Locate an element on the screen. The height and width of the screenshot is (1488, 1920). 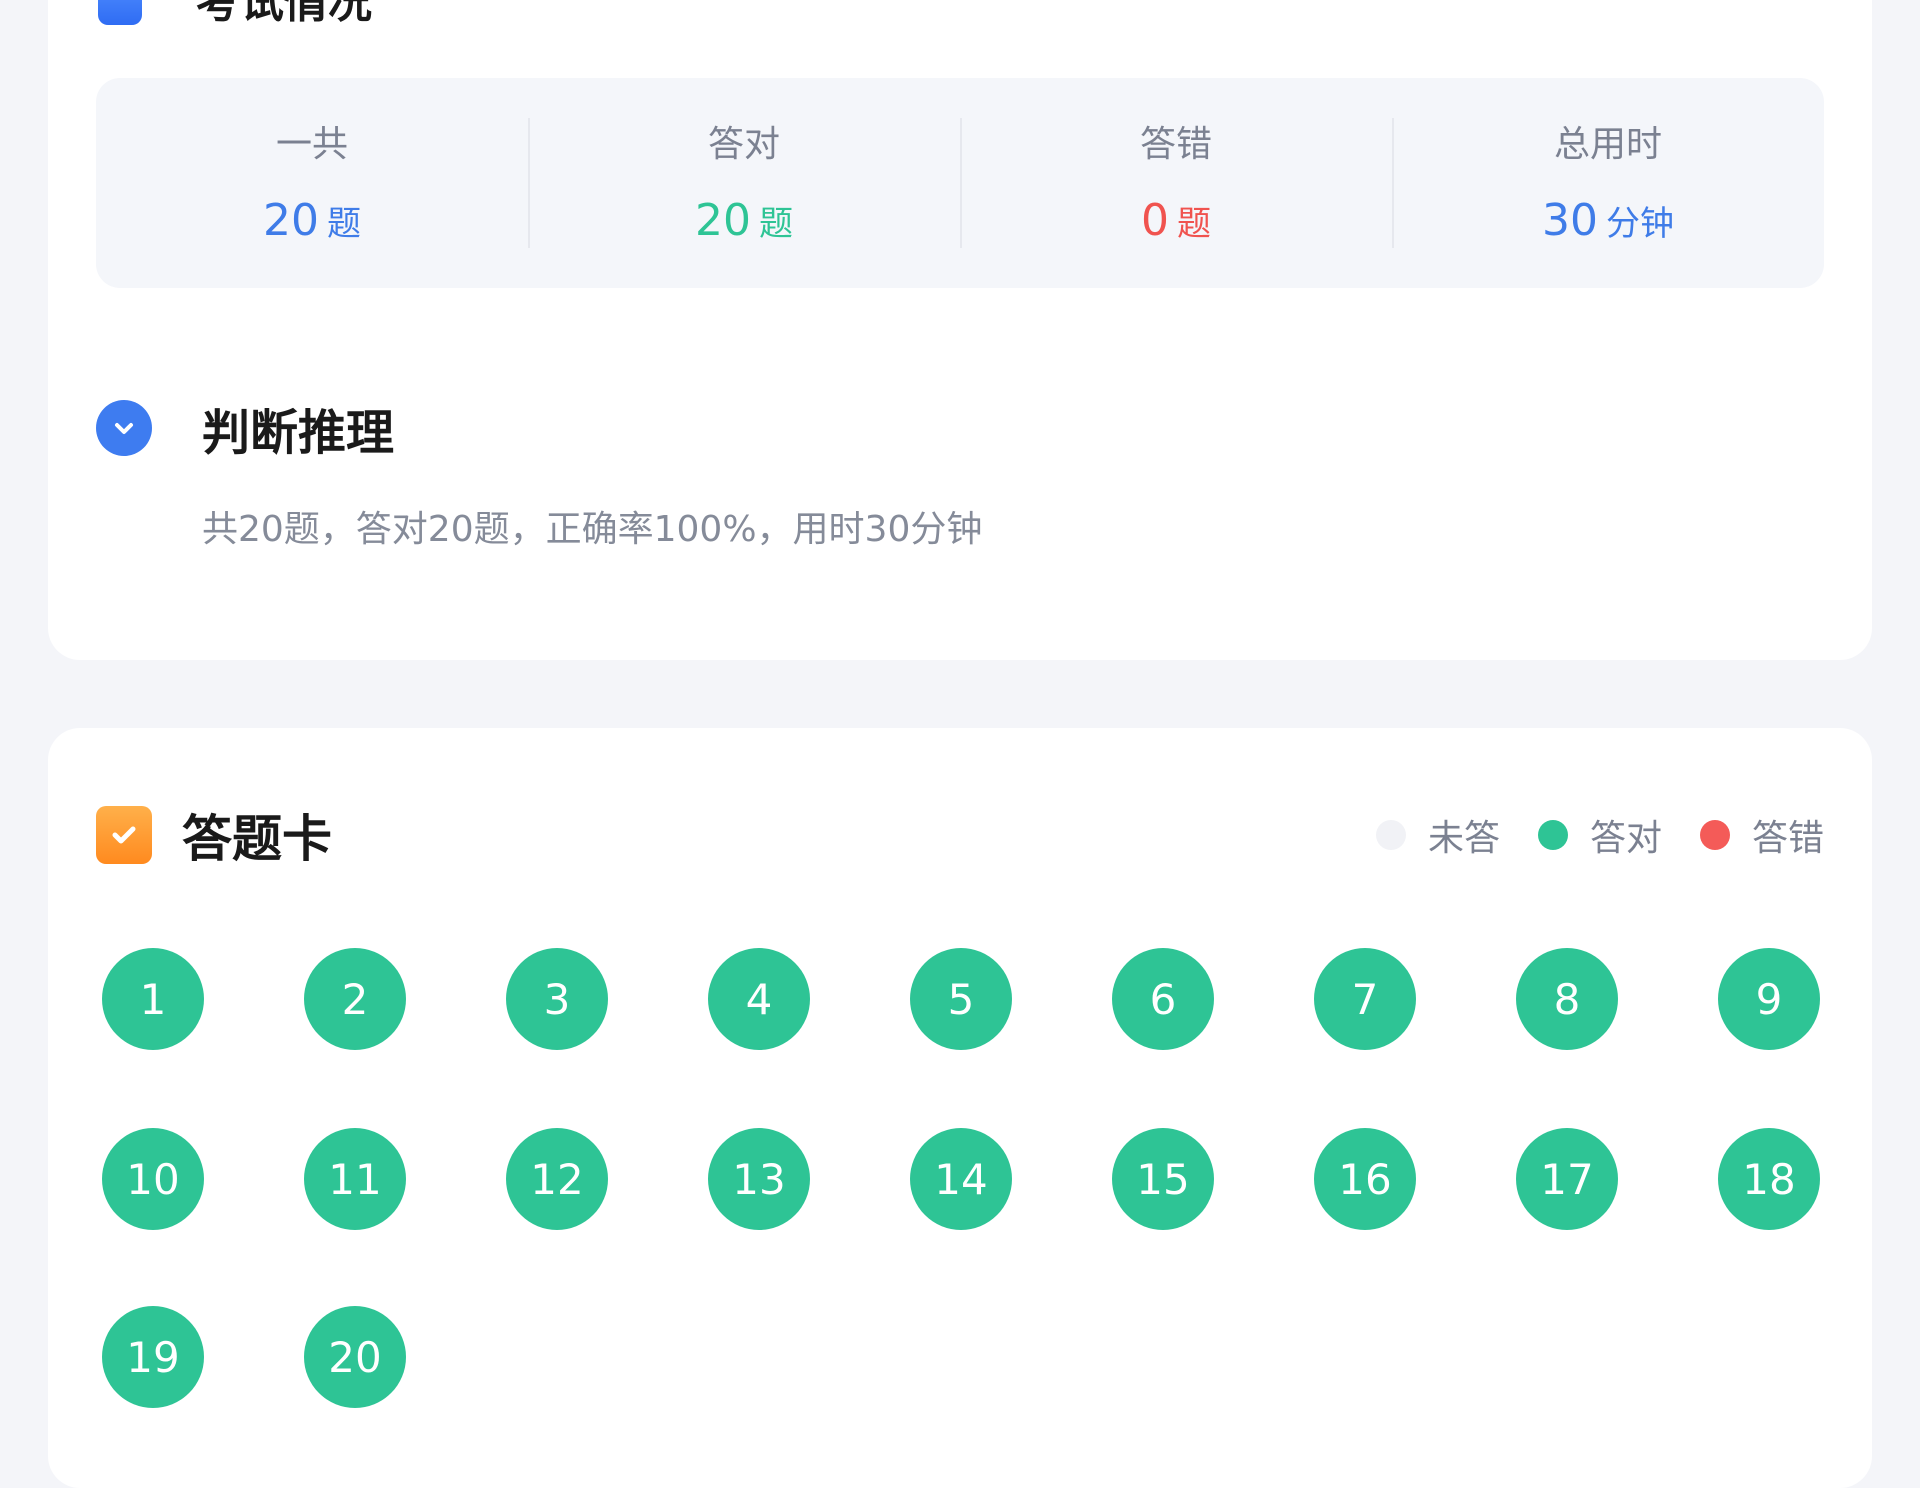
summary-badge-icon is located at coordinates (120, 12).